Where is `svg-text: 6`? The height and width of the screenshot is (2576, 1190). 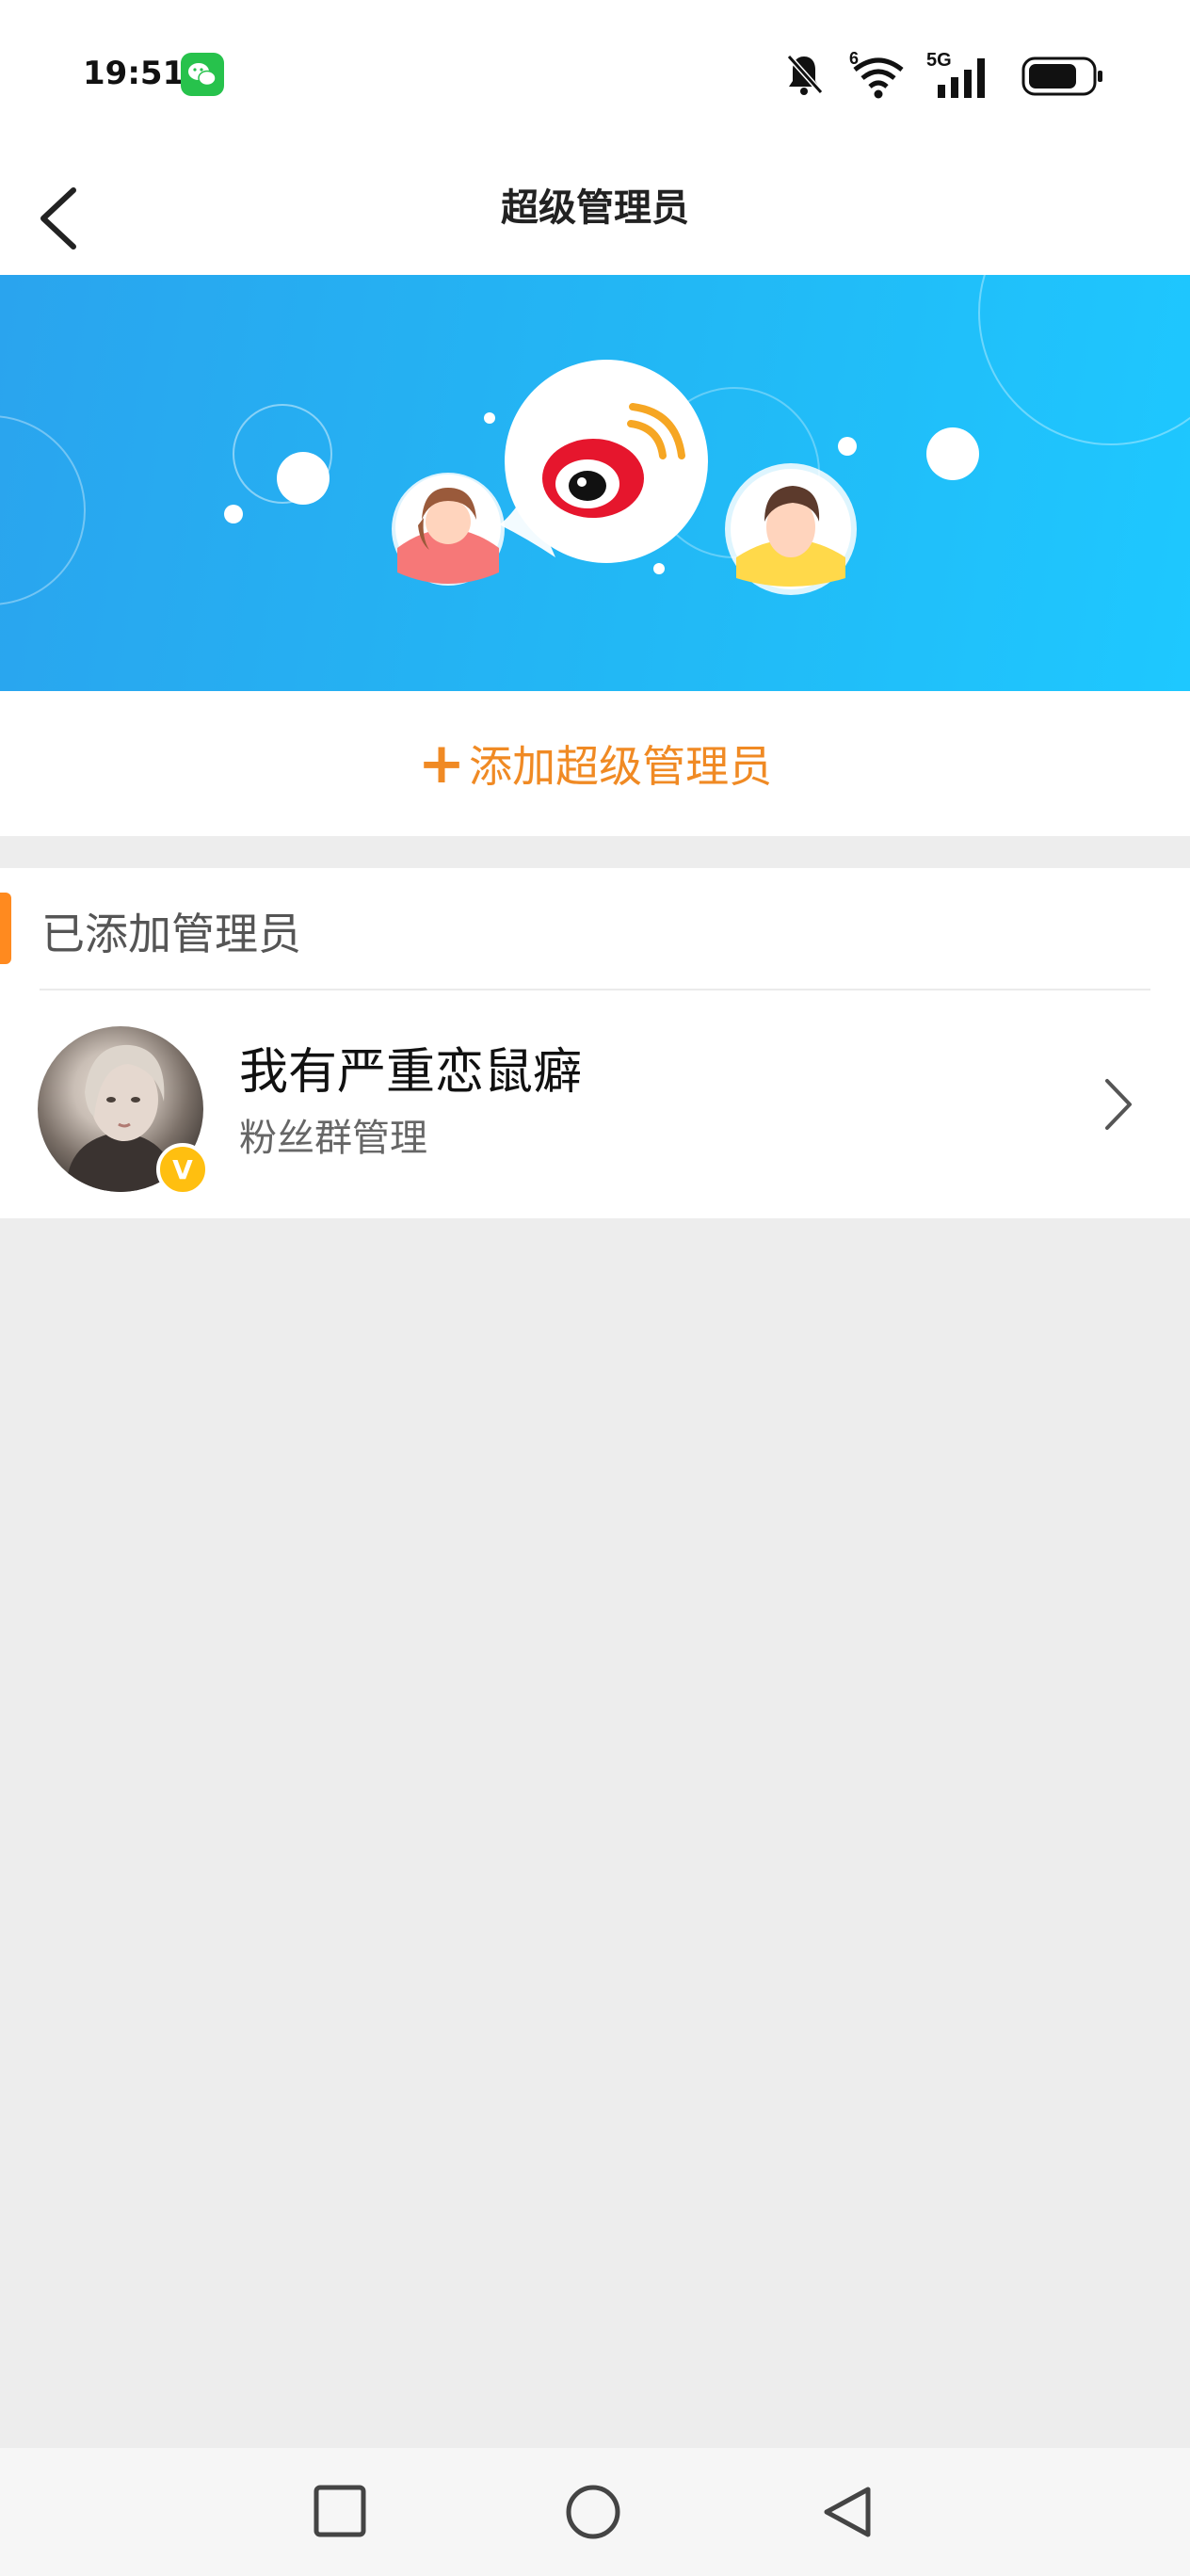 svg-text: 6 is located at coordinates (854, 58).